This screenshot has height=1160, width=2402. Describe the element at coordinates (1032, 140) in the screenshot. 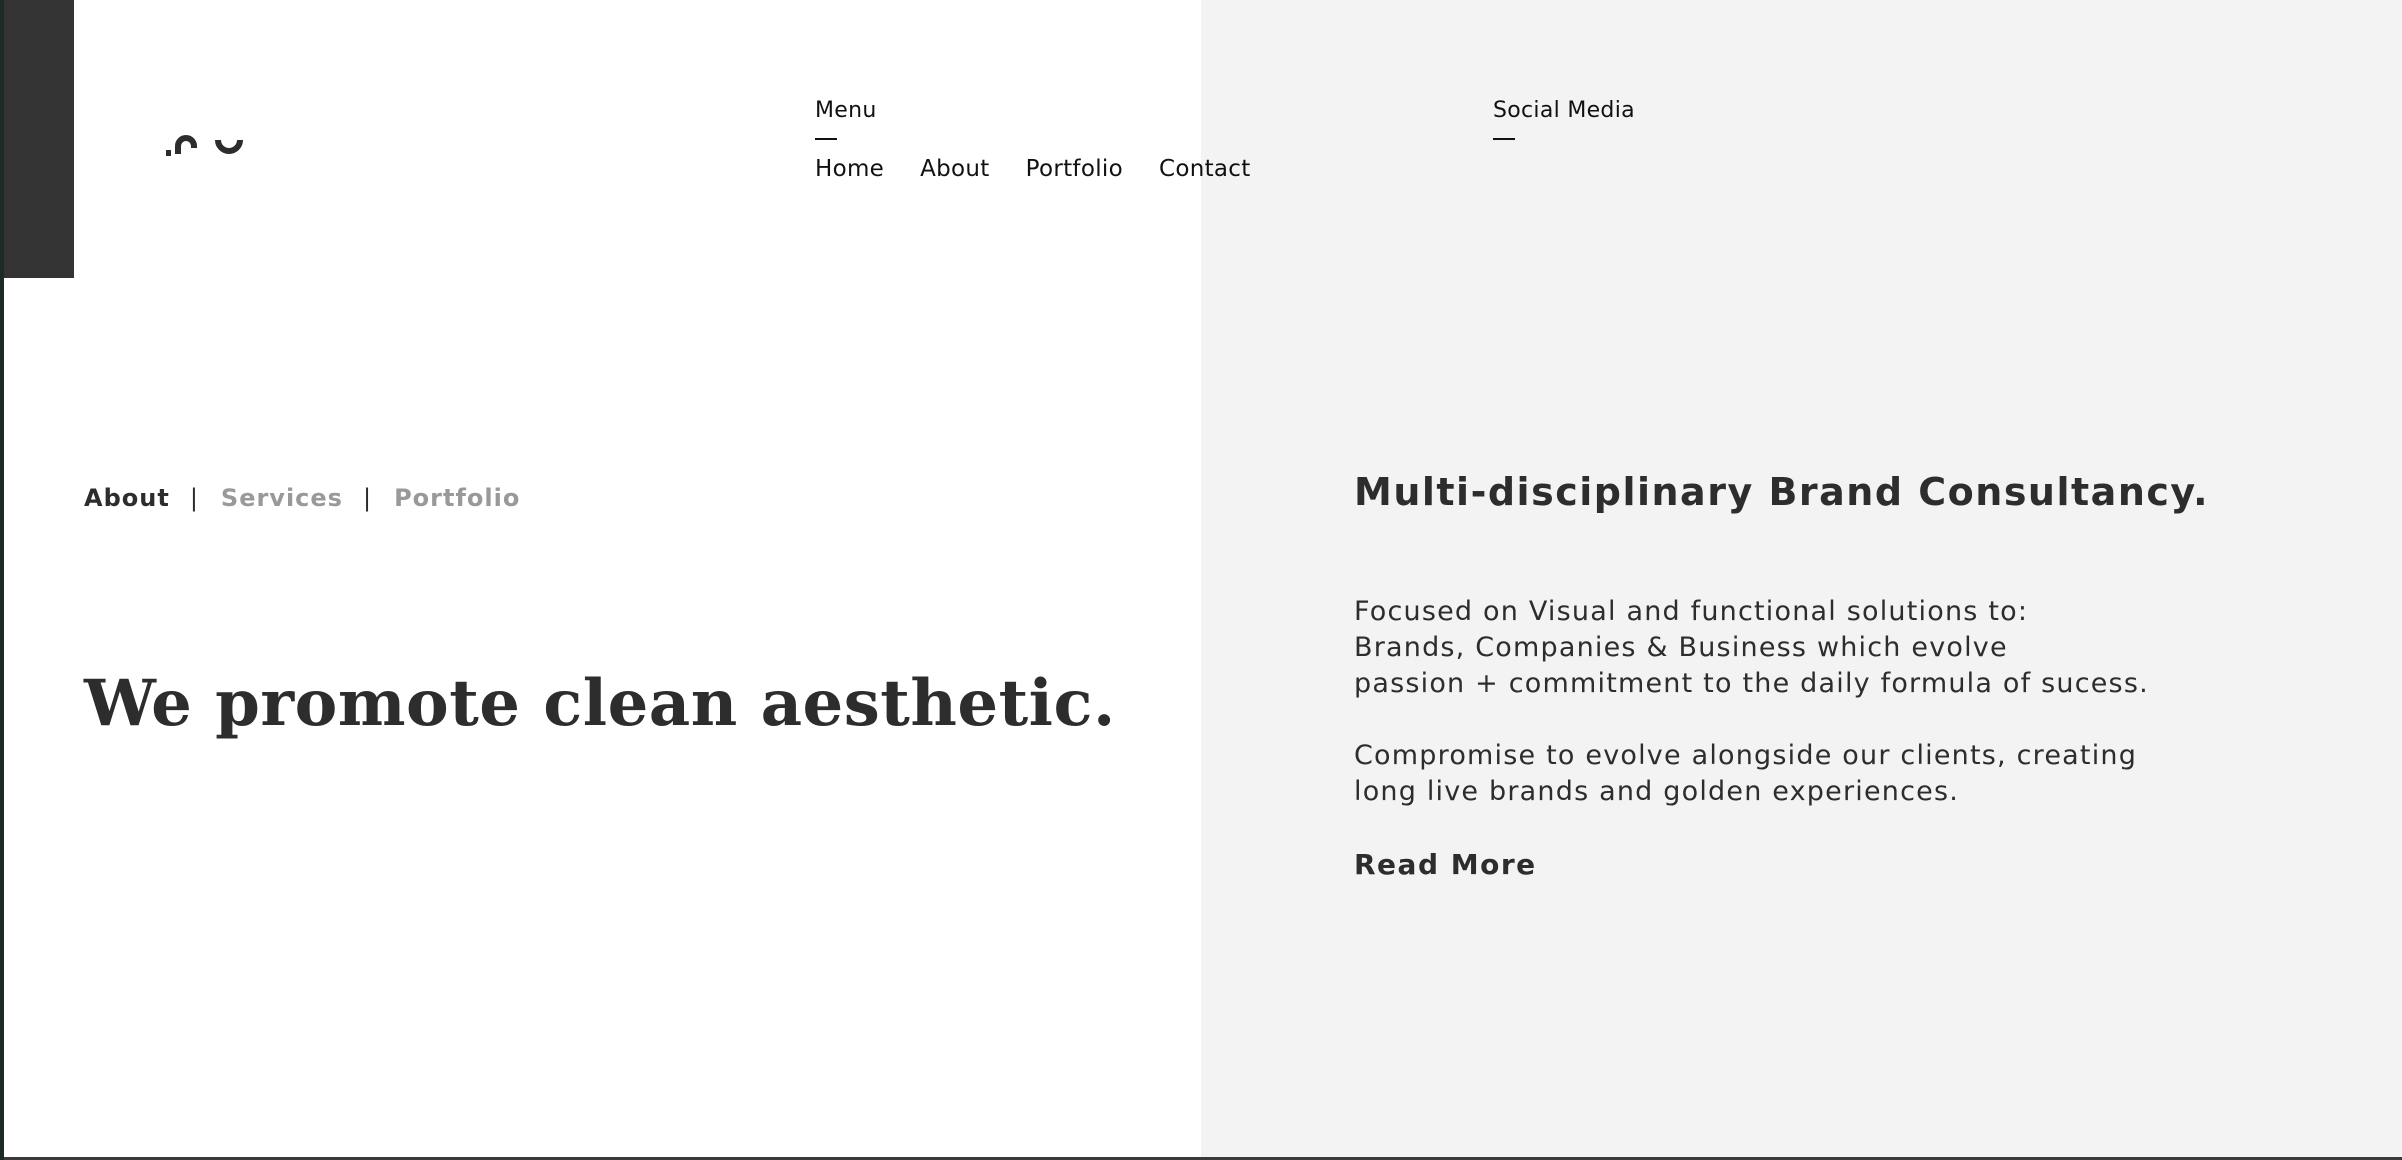

I see `menu-block: Menu Home About Portfolio Contact` at that location.